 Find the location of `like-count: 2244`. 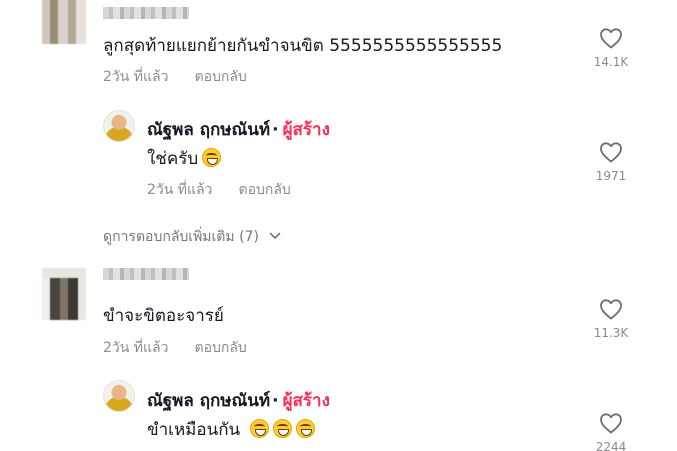

like-count: 2244 is located at coordinates (611, 445).